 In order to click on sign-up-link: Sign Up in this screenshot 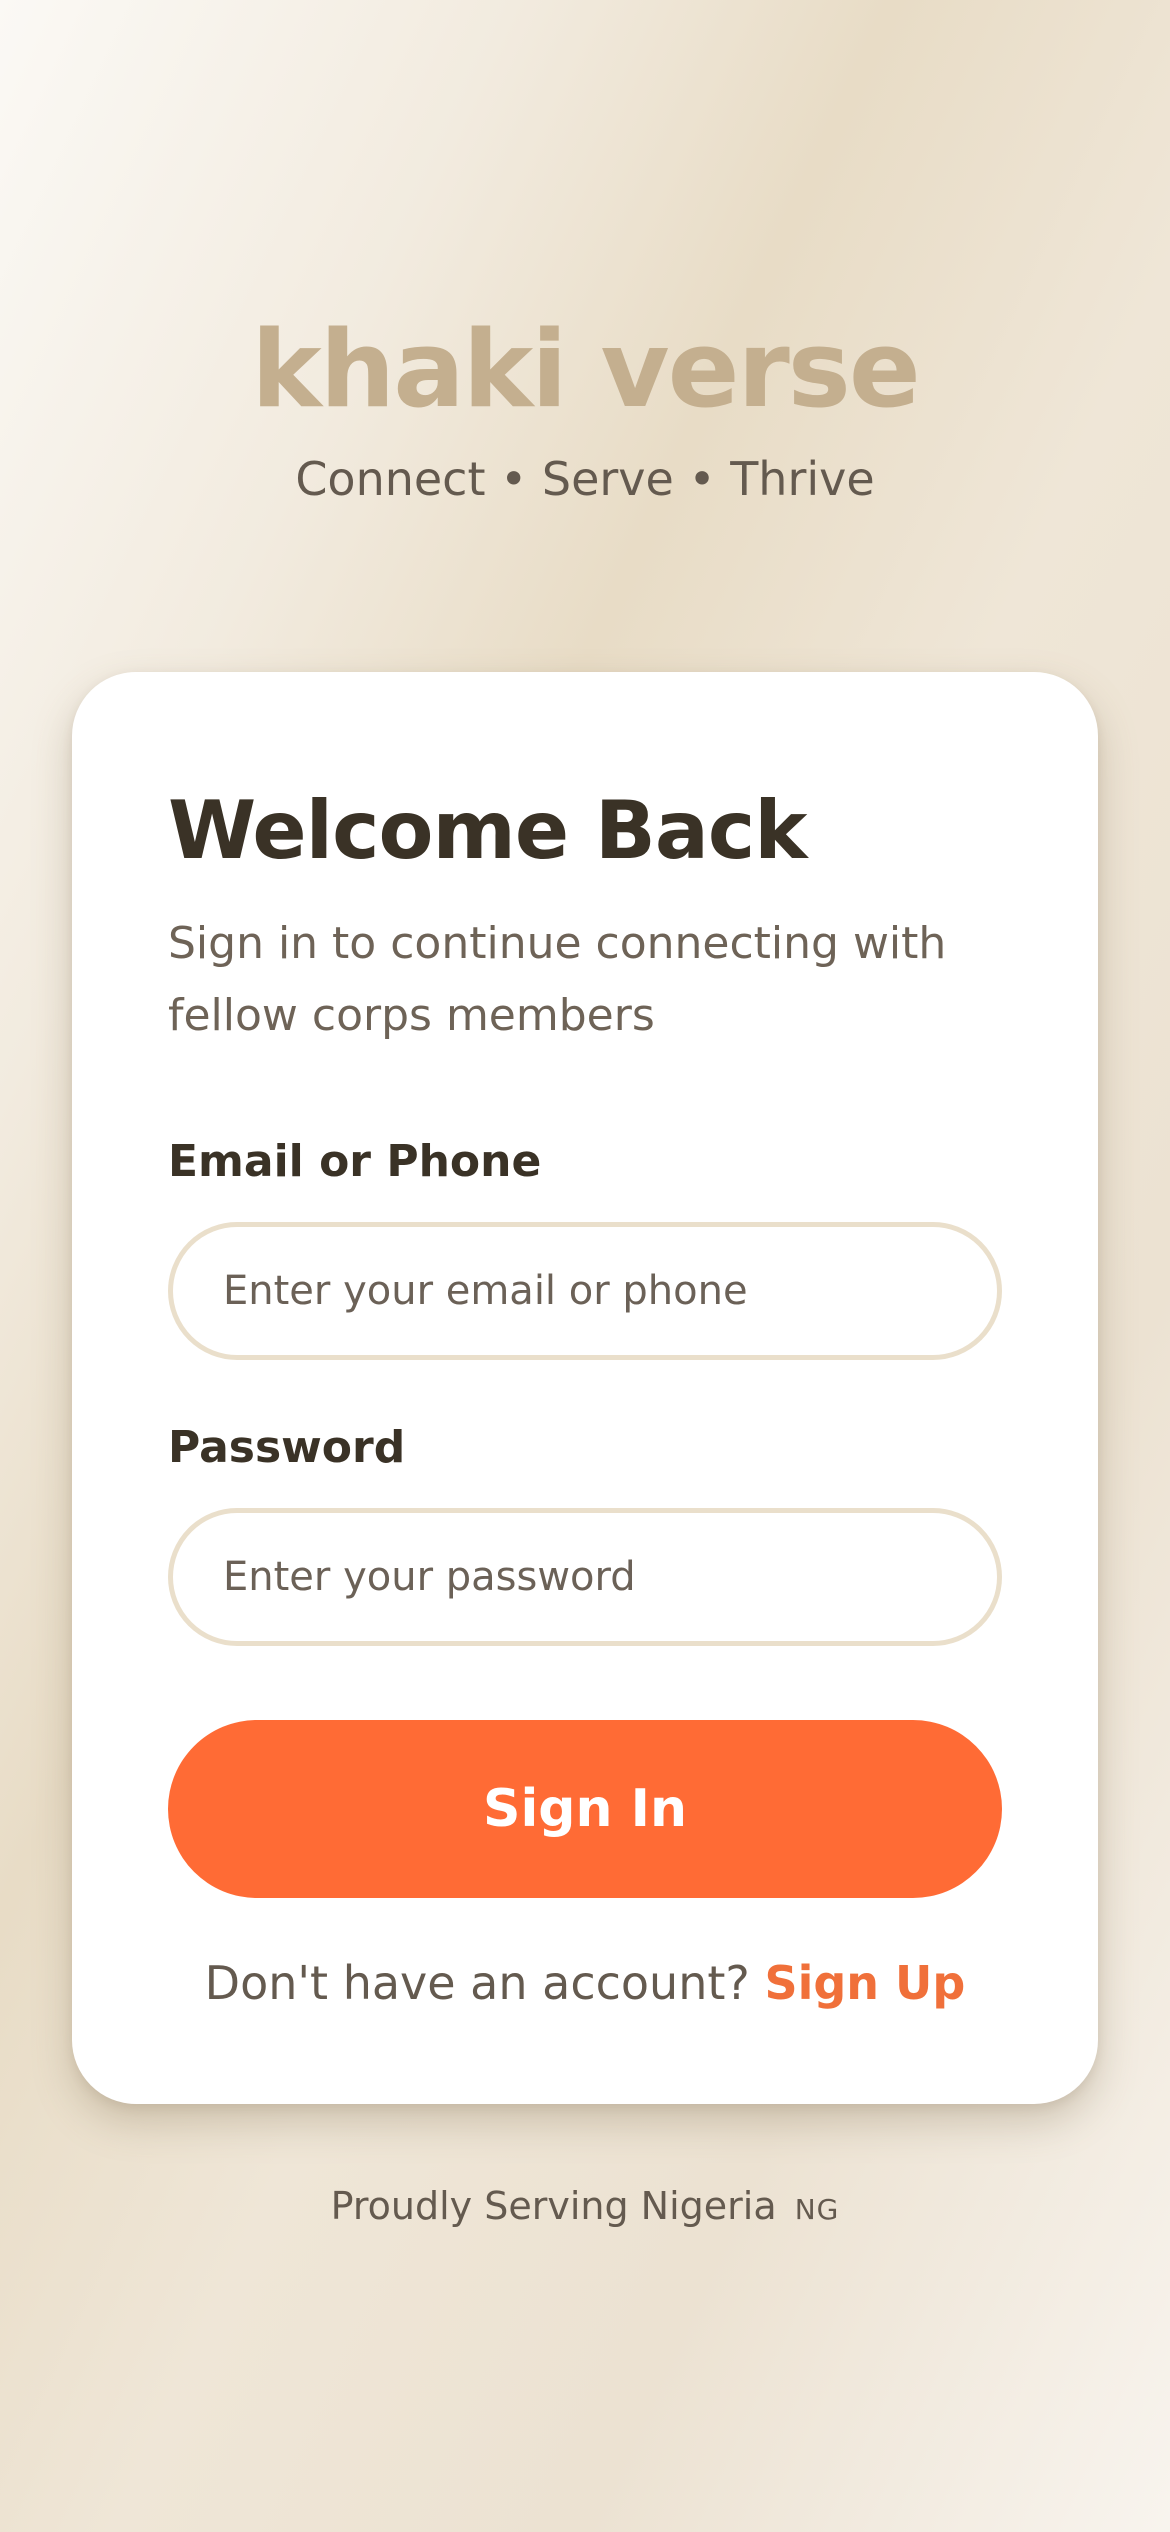, I will do `click(864, 1983)`.